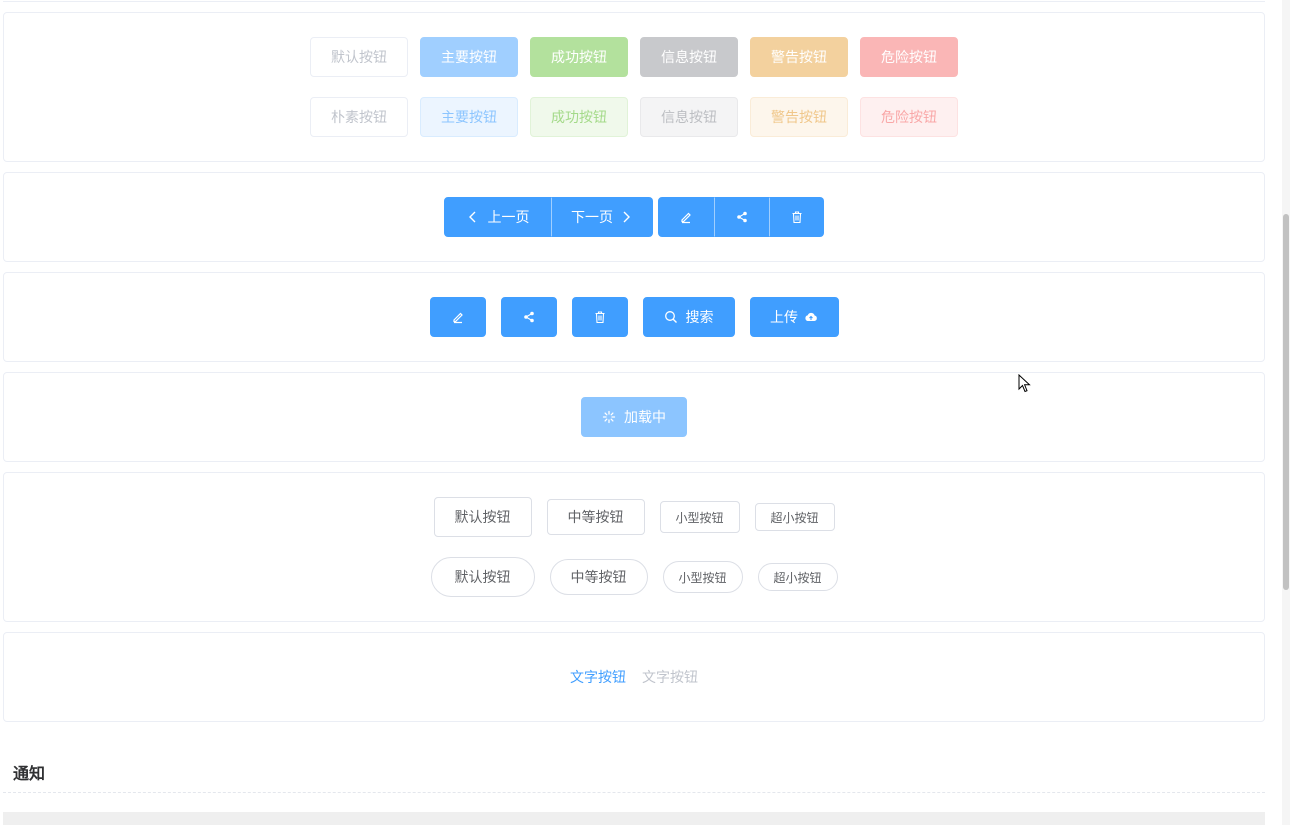 Image resolution: width=1290 pixels, height=825 pixels. I want to click on default-round-button: 默认按钮, so click(482, 577).